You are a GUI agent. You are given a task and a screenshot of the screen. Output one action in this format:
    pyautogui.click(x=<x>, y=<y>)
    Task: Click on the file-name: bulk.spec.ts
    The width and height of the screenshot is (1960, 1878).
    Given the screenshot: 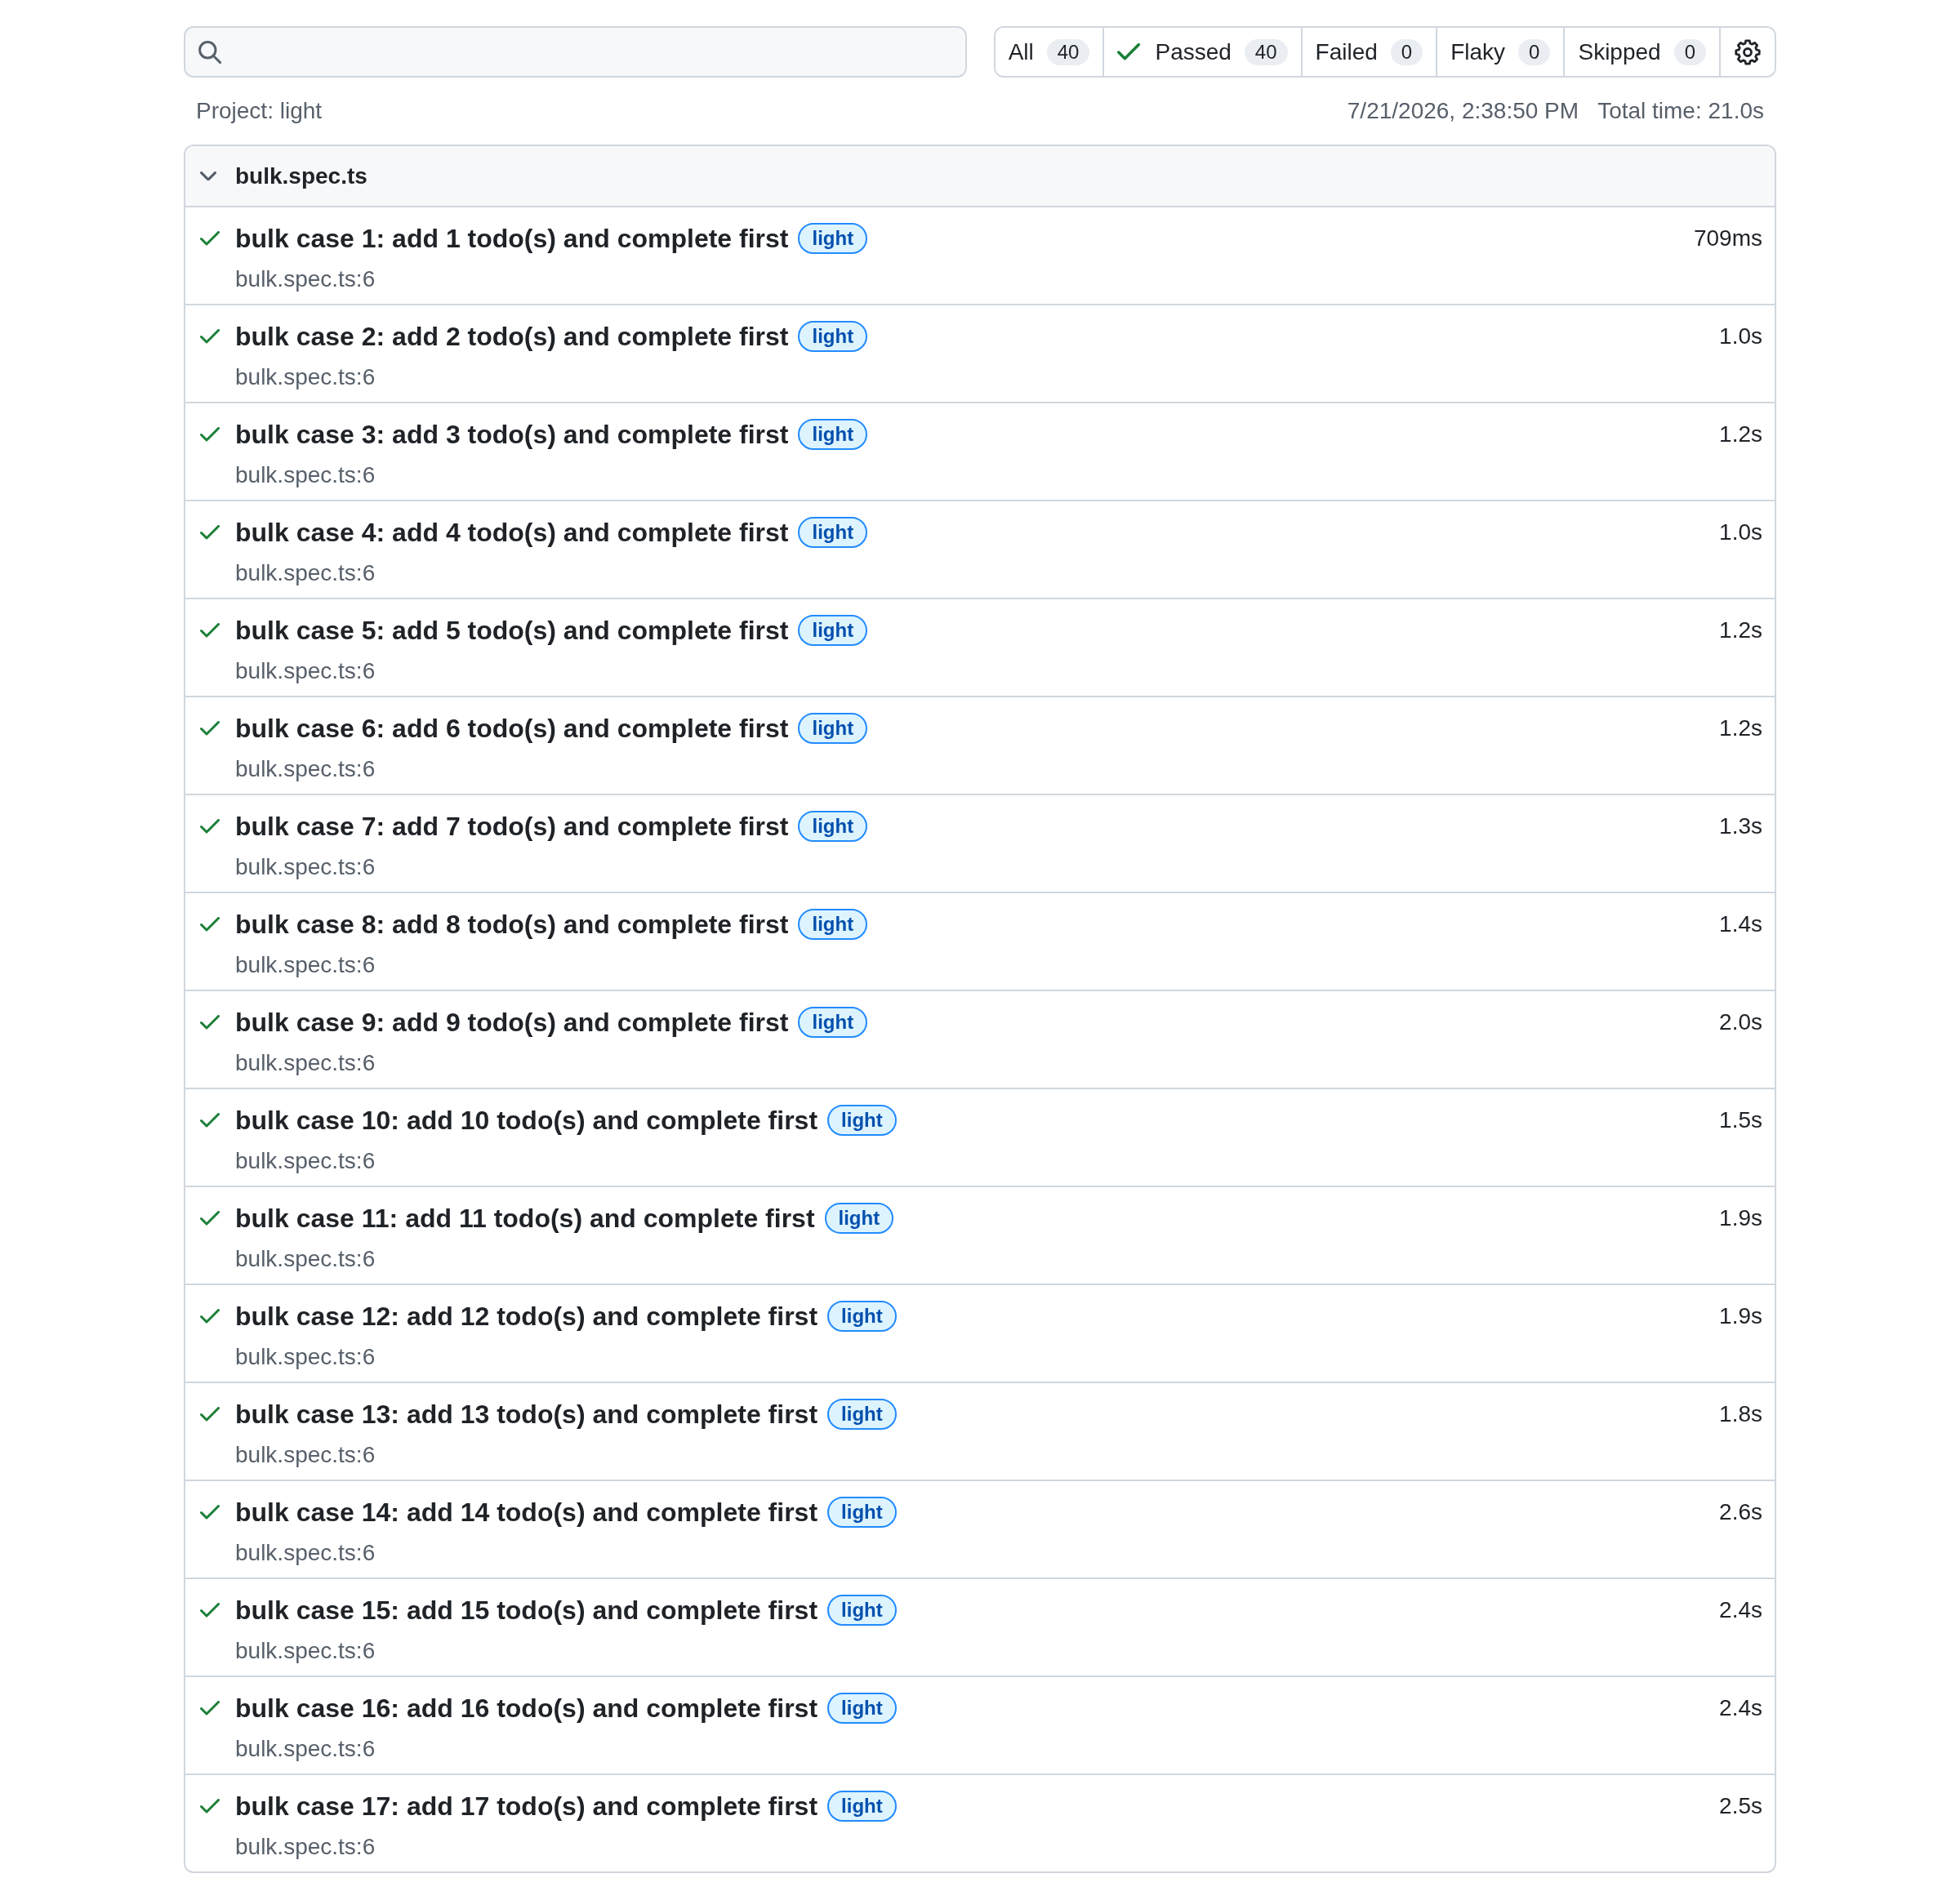 What is the action you would take?
    pyautogui.click(x=301, y=176)
    